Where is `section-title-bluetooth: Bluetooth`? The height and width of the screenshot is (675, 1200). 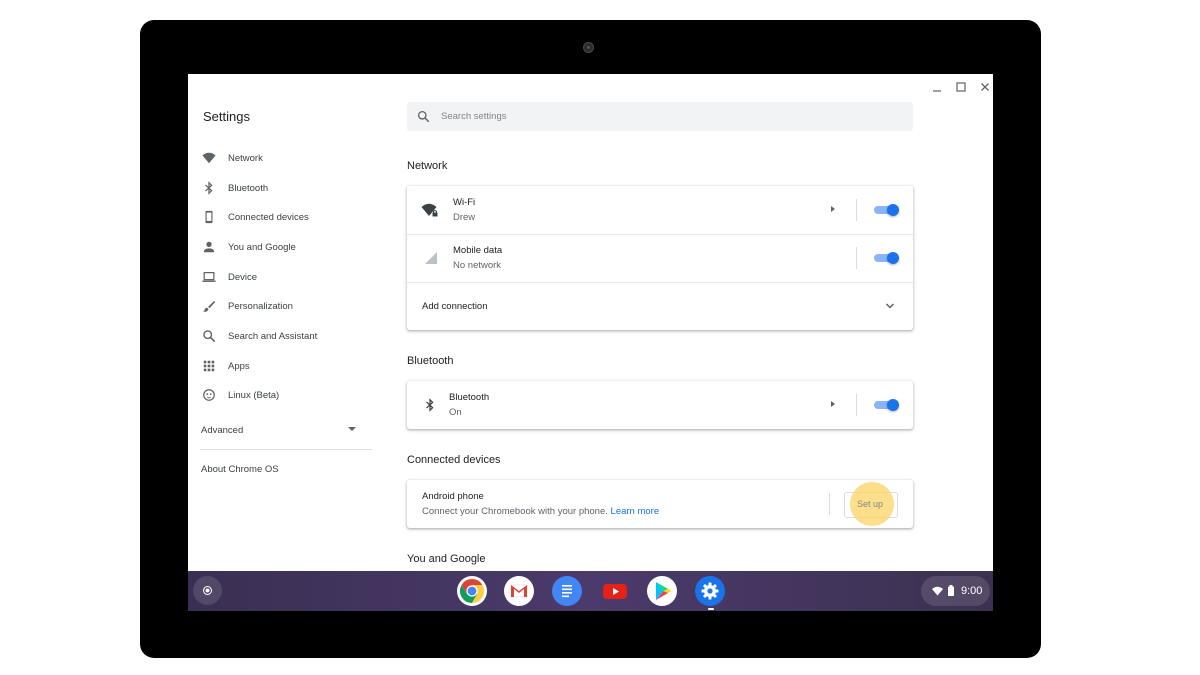
section-title-bluetooth: Bluetooth is located at coordinates (430, 361).